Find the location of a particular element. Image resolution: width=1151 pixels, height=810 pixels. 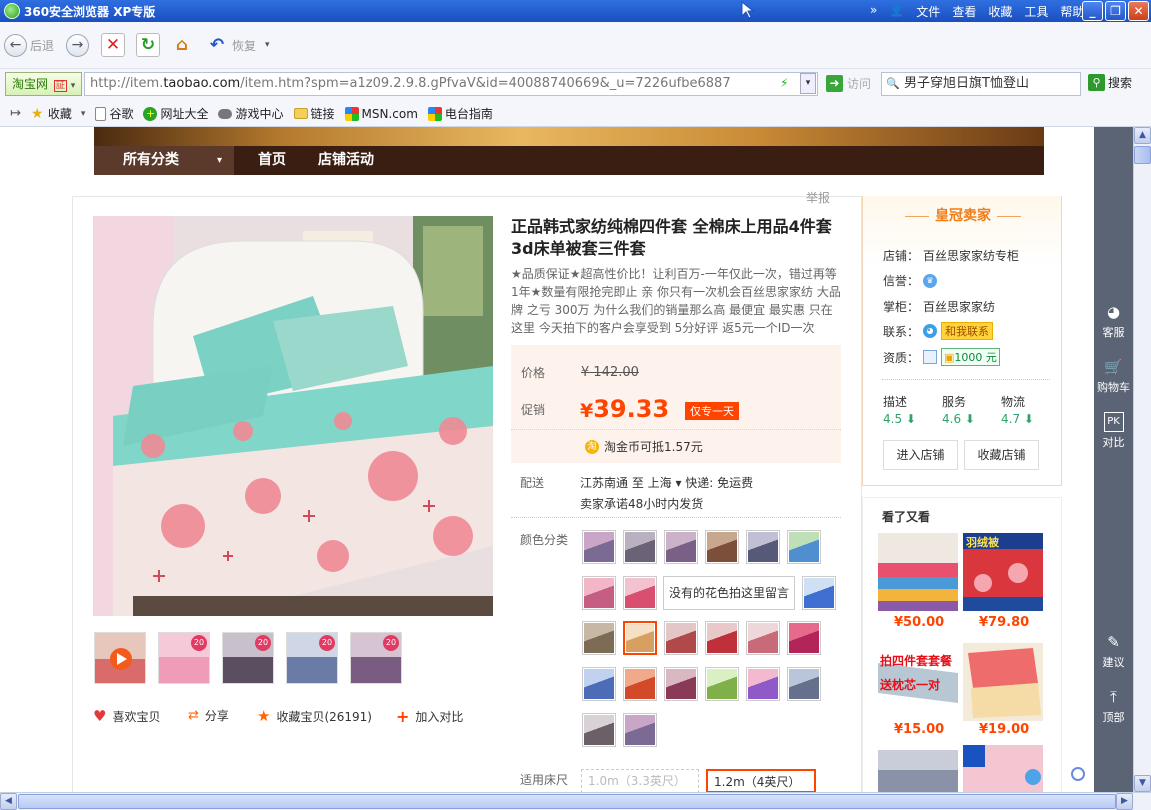

shop-nav-home: 首页 is located at coordinates (272, 160).